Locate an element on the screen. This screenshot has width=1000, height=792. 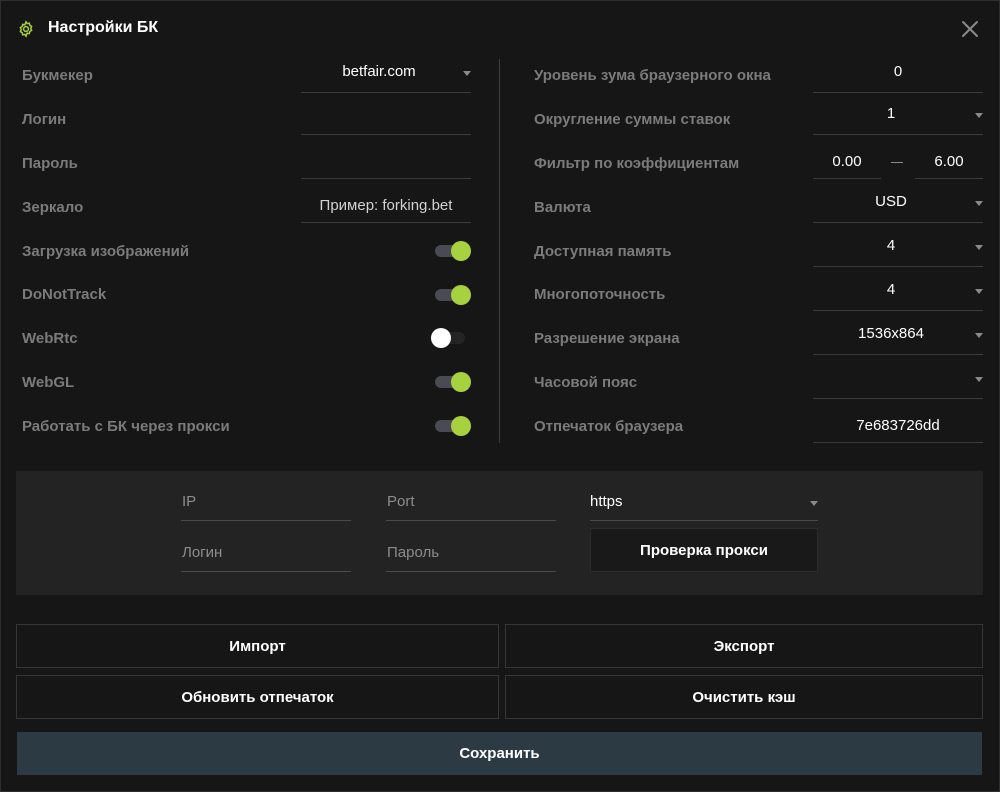
mirror-placeholder: Пример: forking.bet is located at coordinates (386, 205).